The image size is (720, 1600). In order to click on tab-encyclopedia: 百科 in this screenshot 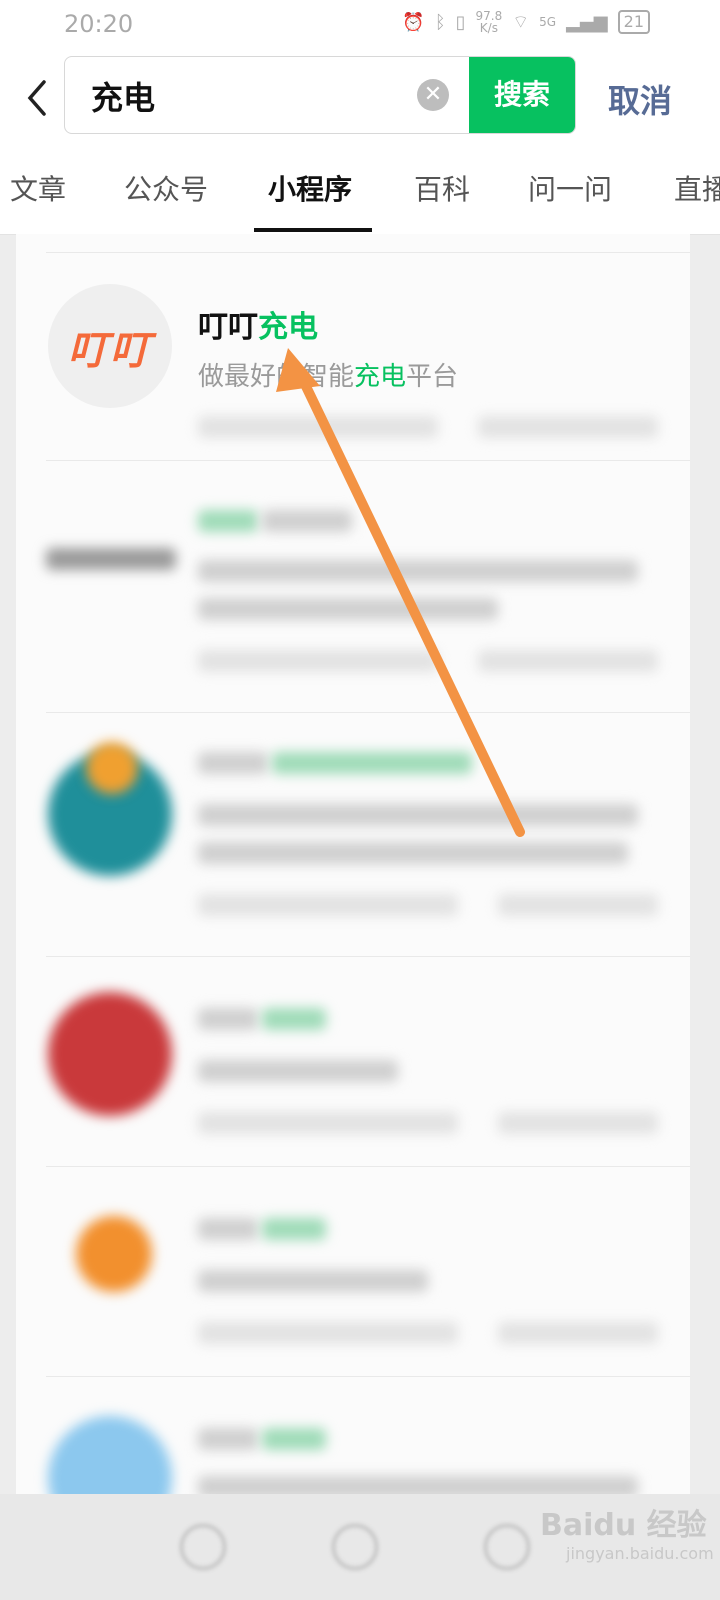, I will do `click(442, 188)`.